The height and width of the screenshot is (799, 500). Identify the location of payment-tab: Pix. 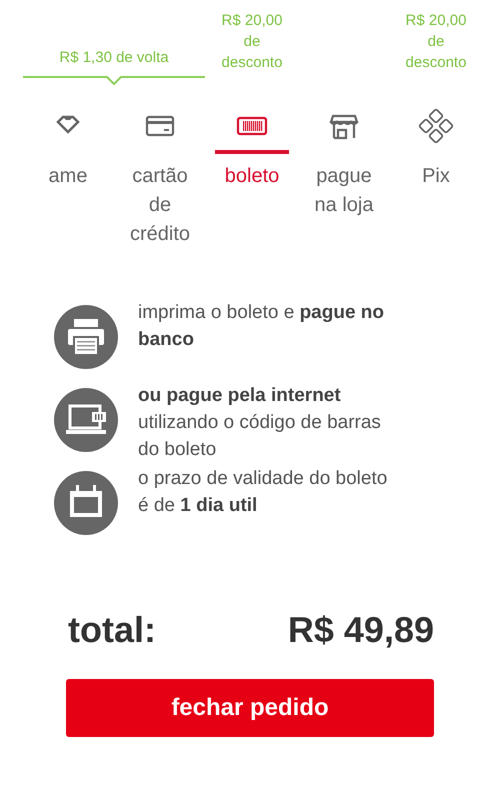
(436, 178).